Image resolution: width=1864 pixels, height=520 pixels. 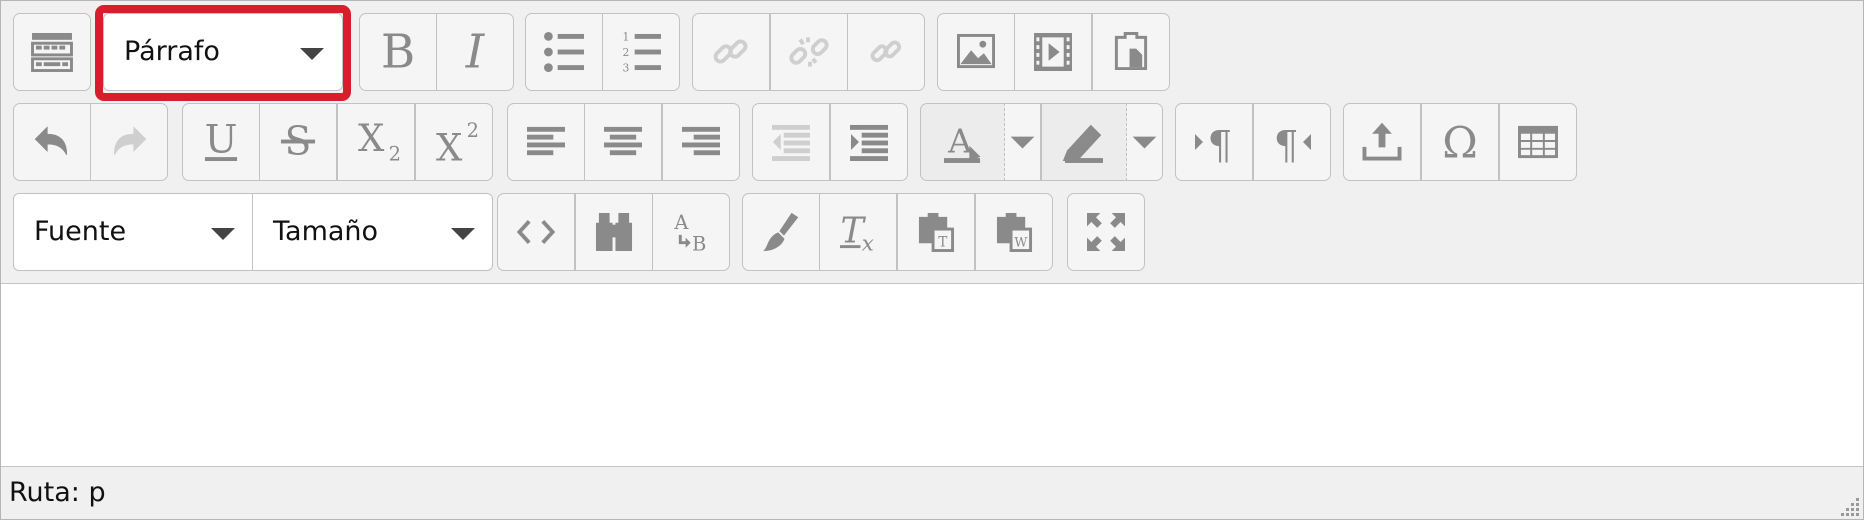 I want to click on upload-icon, so click(x=1382, y=141).